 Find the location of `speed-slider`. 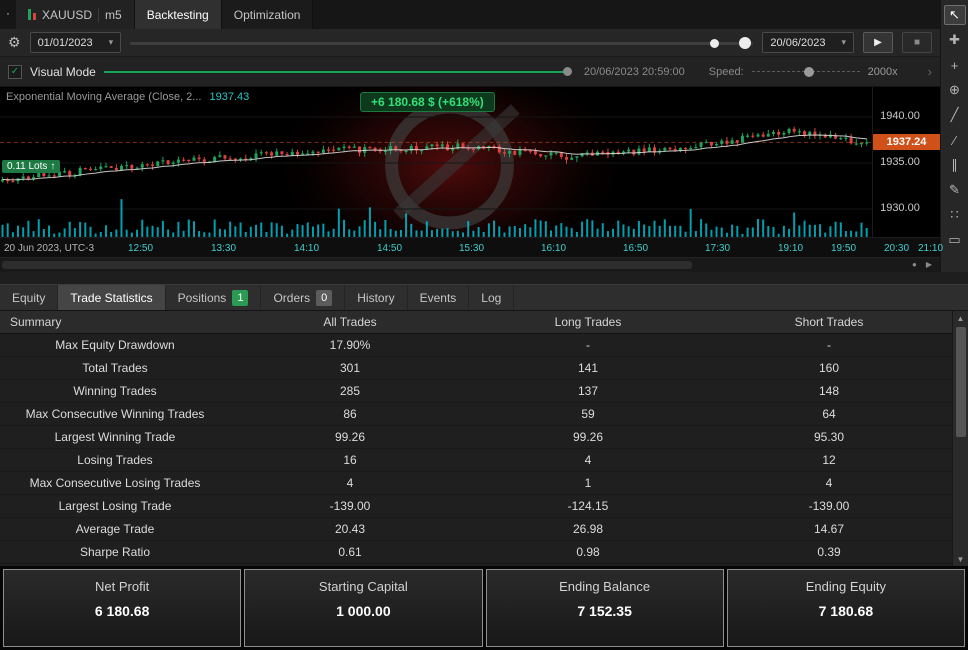

speed-slider is located at coordinates (805, 72).